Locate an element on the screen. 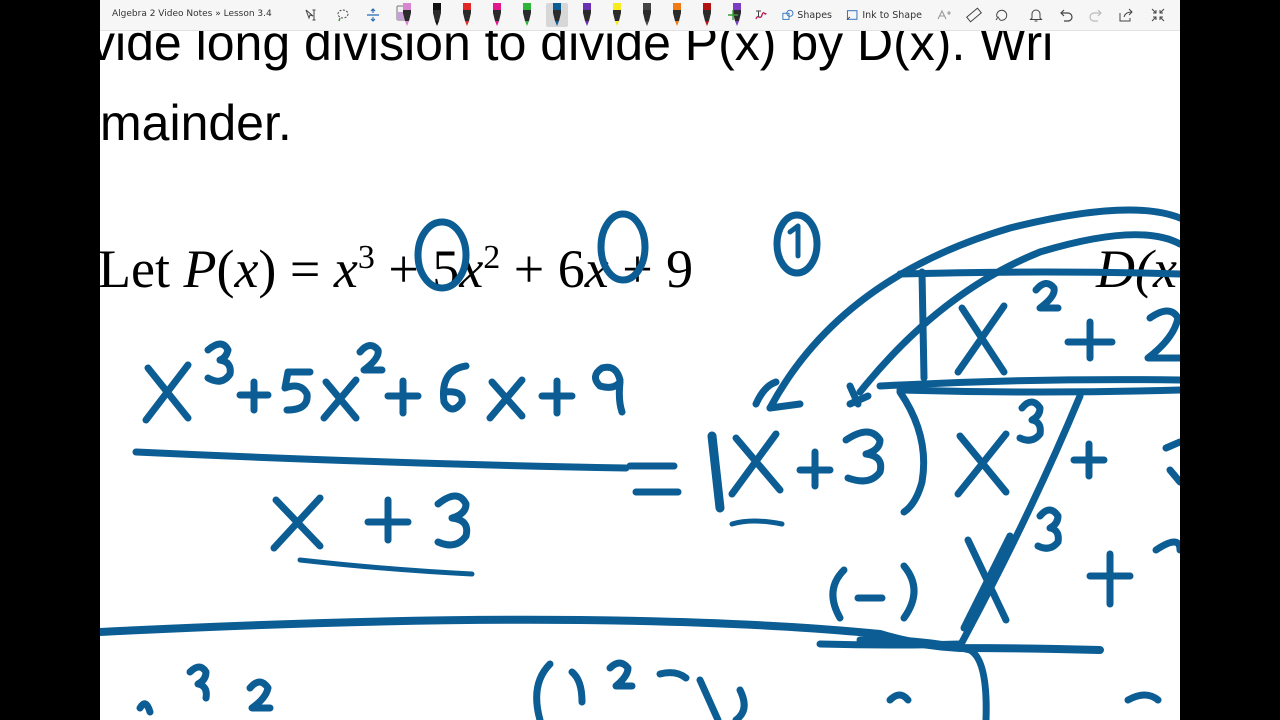  fullscreen-button is located at coordinates (1158, 15).